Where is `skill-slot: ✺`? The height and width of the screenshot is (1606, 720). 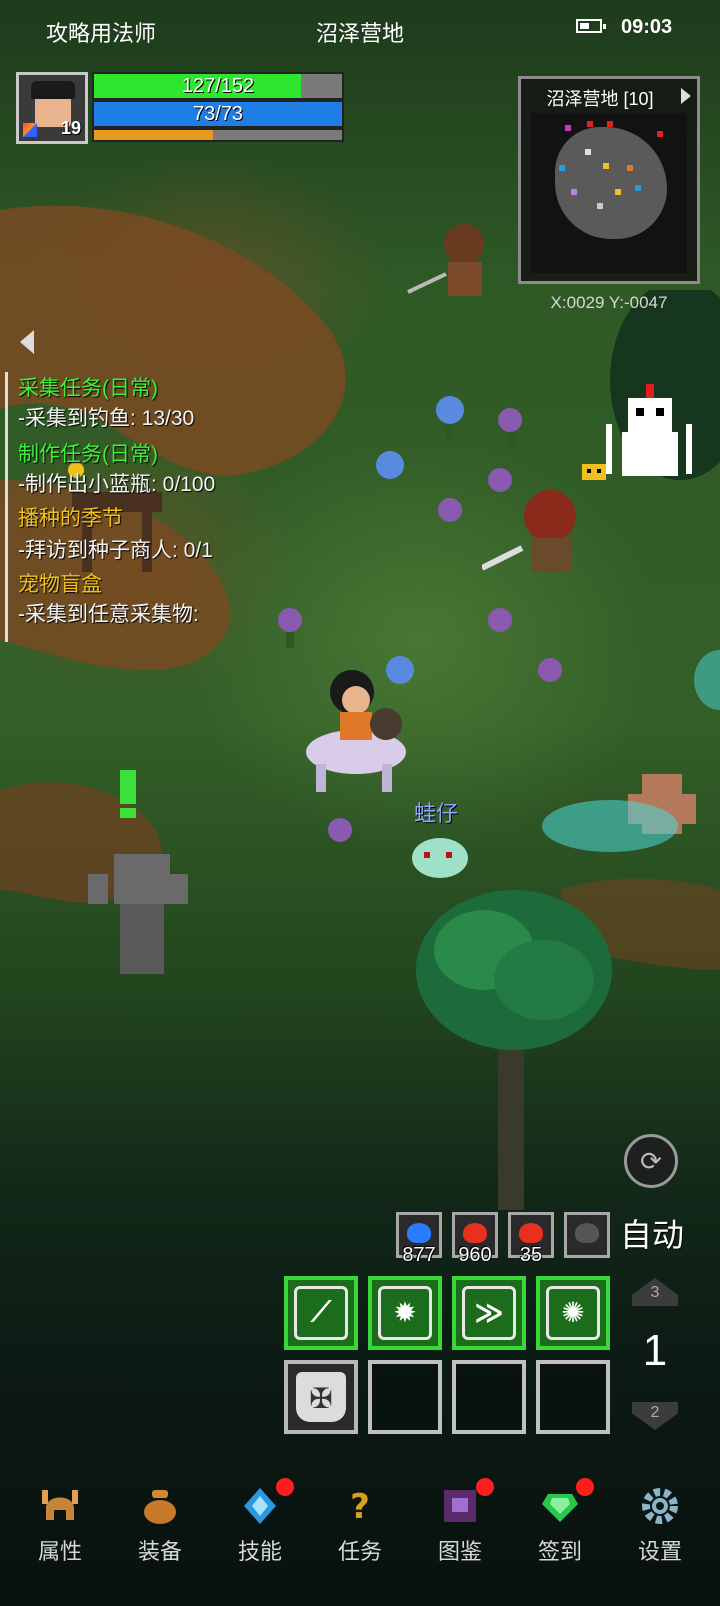
skill-slot: ✺ is located at coordinates (573, 1313).